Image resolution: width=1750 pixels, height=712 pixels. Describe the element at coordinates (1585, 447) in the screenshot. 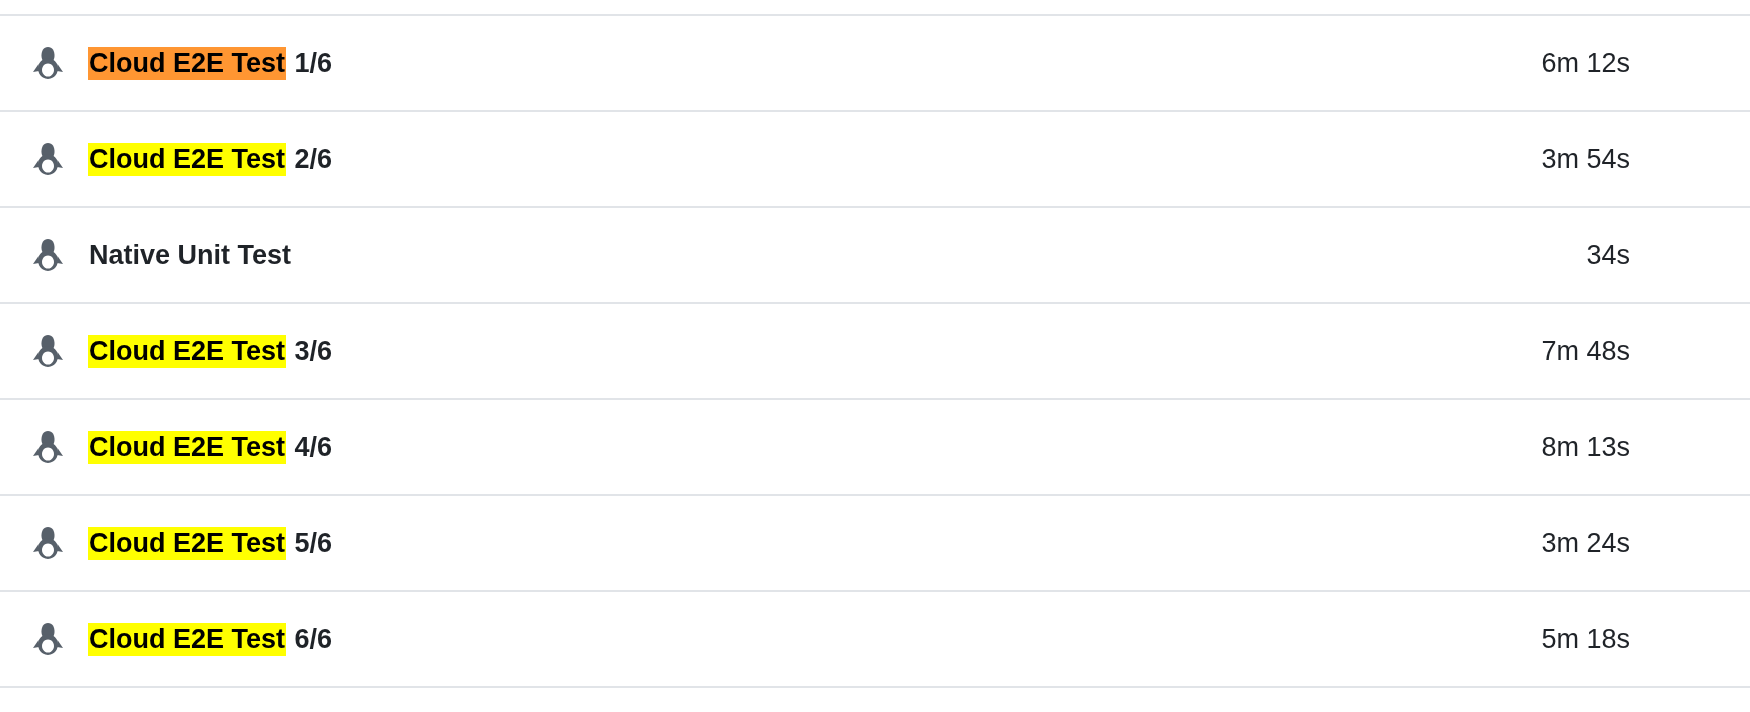

I see `job-duration: 8m 13s` at that location.